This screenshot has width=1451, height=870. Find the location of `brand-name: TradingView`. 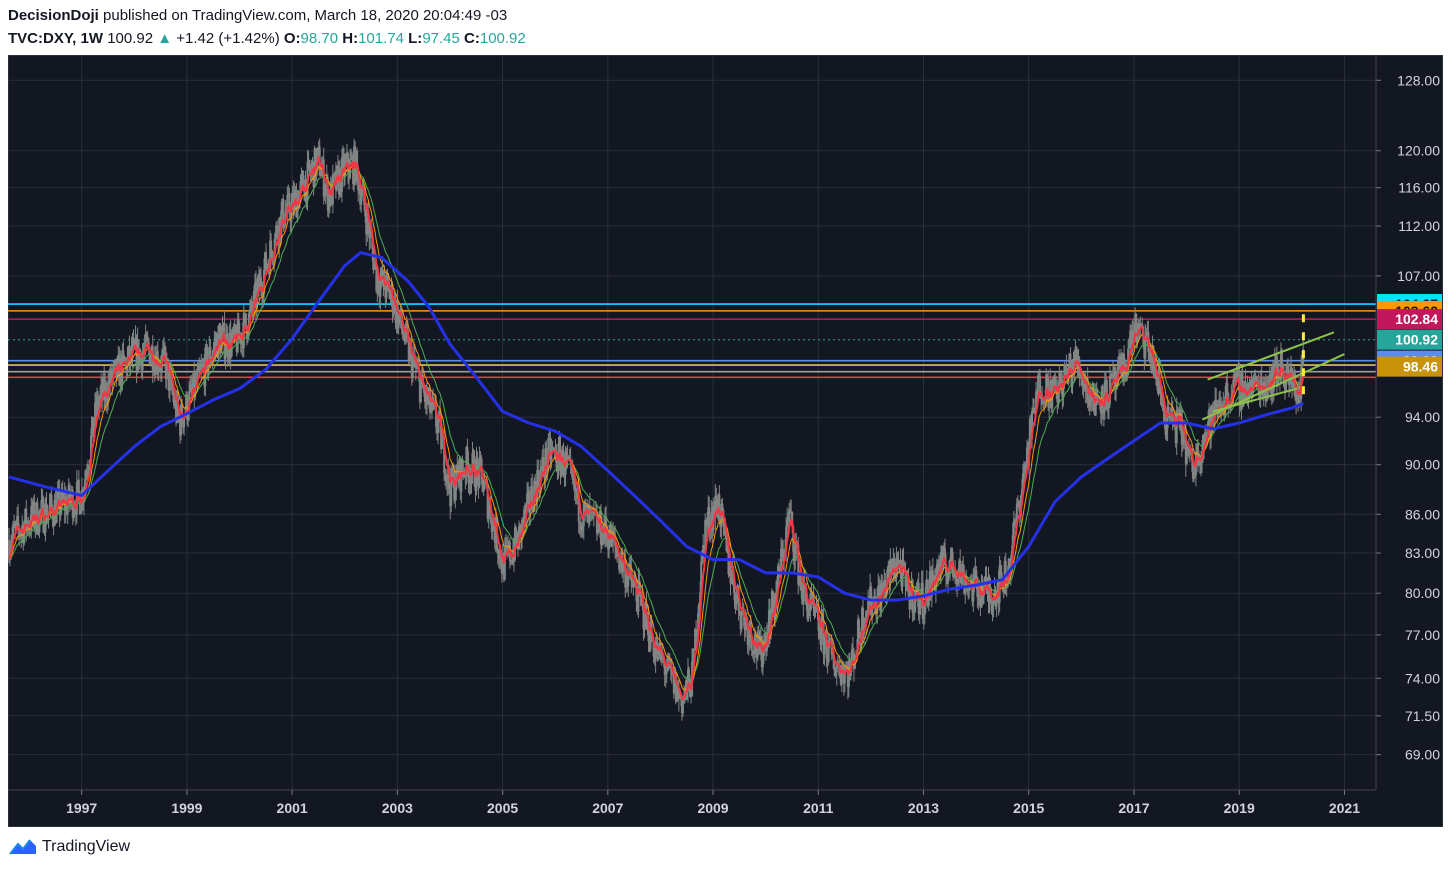

brand-name: TradingView is located at coordinates (86, 847).